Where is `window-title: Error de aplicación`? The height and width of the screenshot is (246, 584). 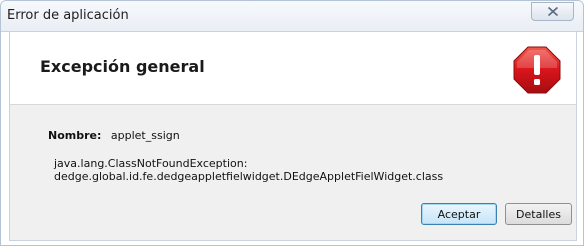
window-title: Error de aplicación is located at coordinates (68, 15).